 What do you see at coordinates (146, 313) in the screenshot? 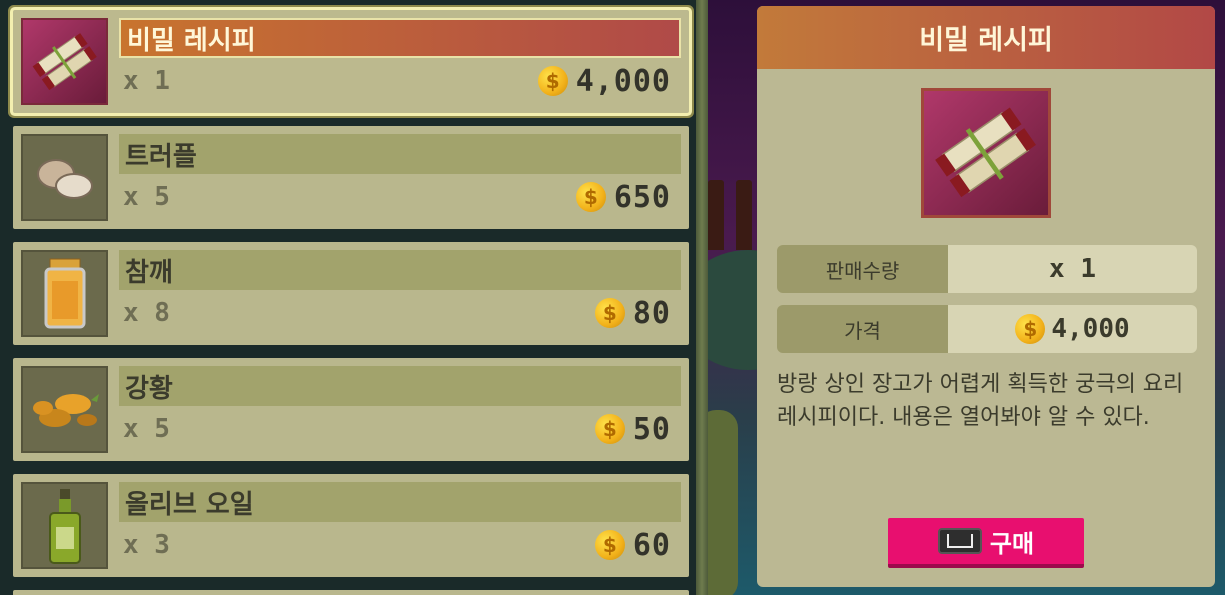
I see `item-quantity: x 8` at bounding box center [146, 313].